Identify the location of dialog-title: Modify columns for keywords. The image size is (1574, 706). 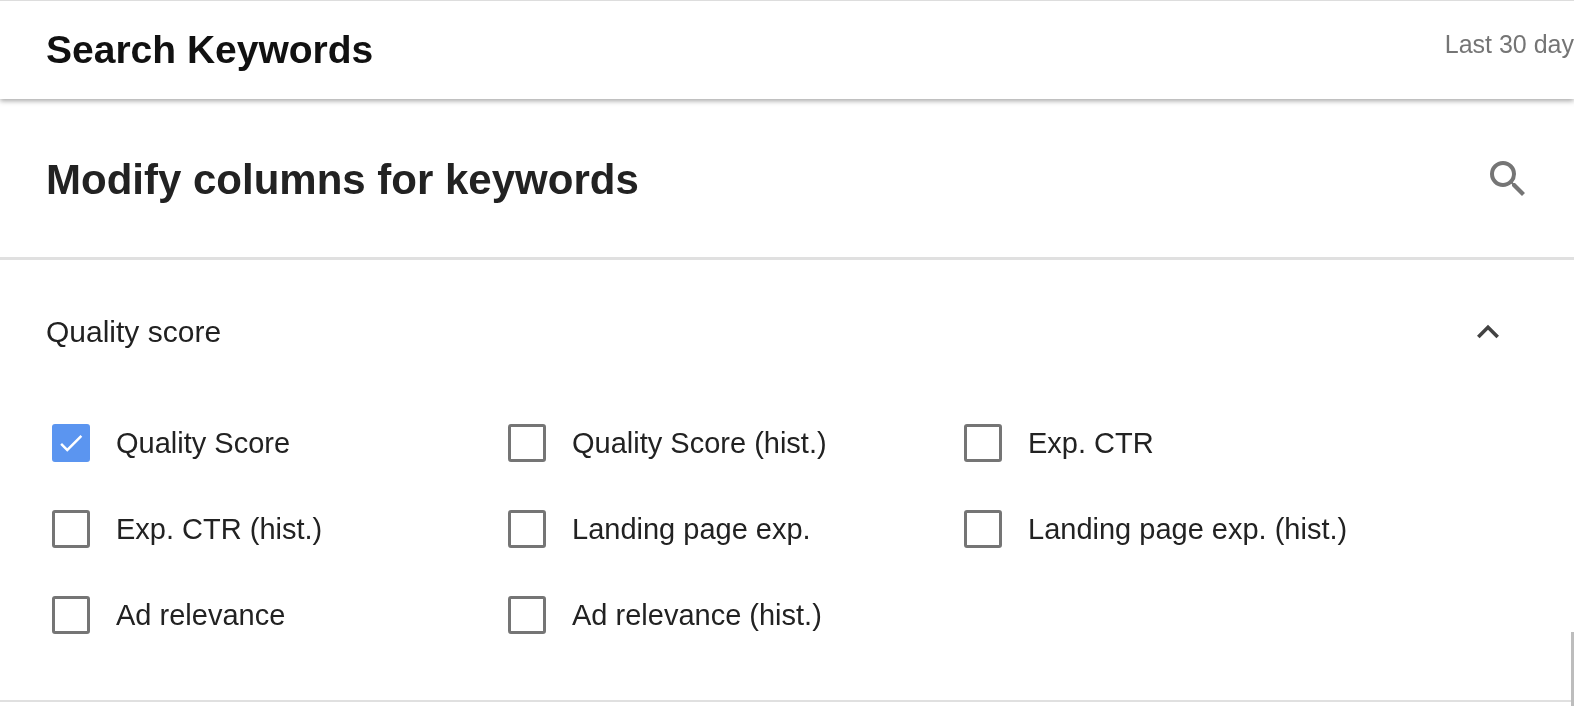
(342, 180).